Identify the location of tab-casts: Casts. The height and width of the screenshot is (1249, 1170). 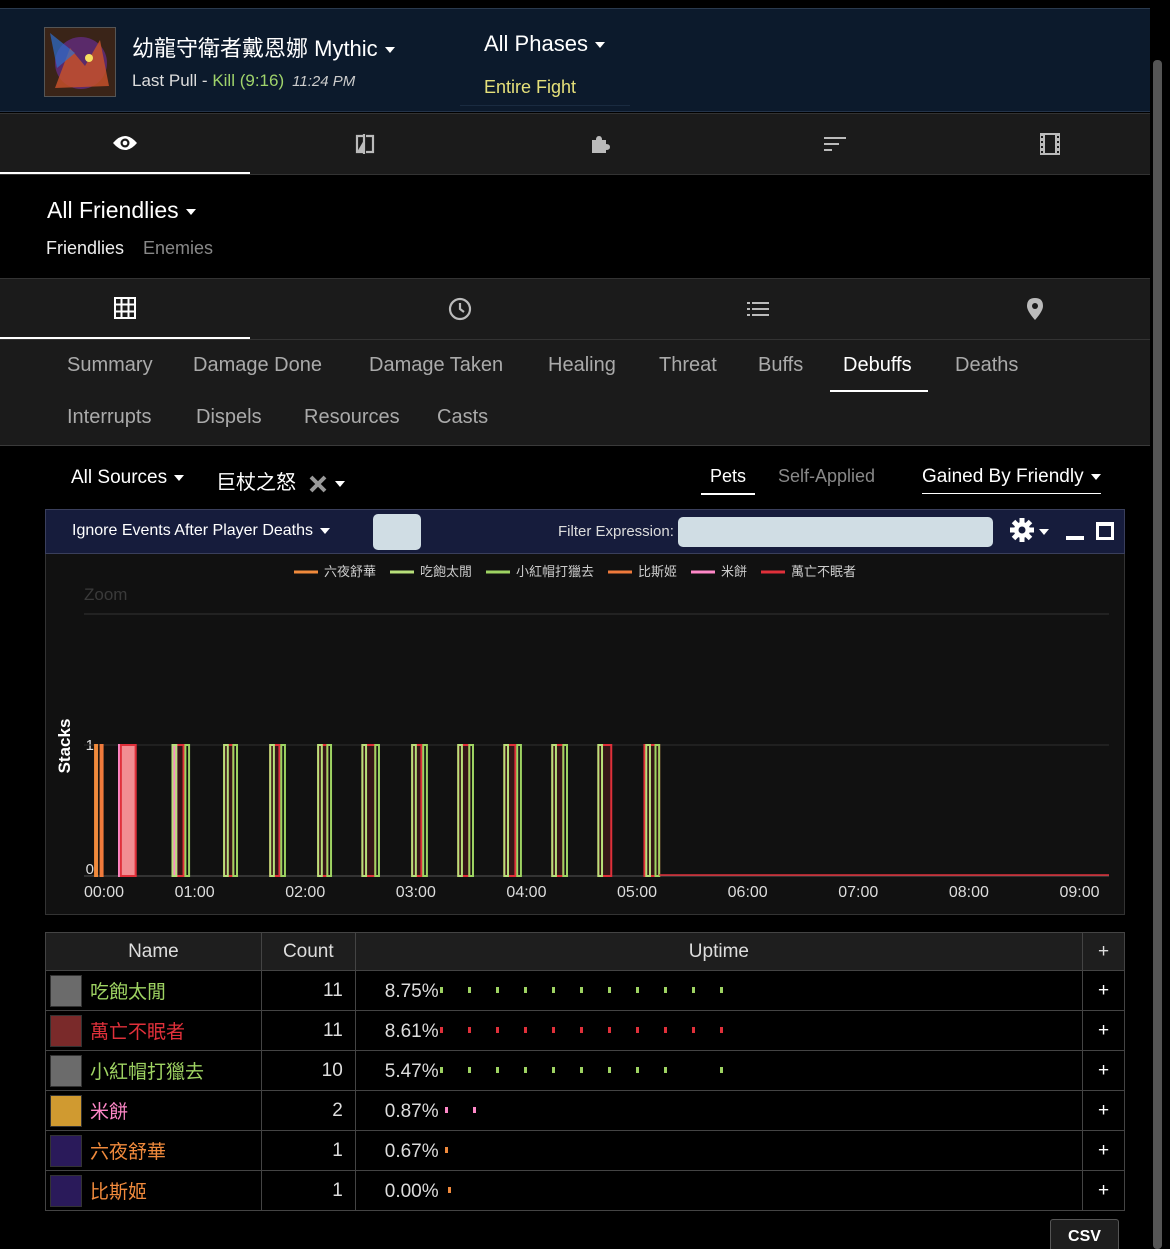
(462, 417).